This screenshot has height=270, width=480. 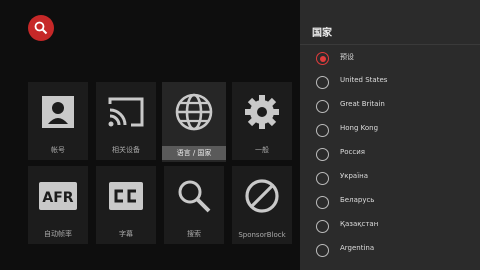 I want to click on radio-selected, so click(x=322, y=58).